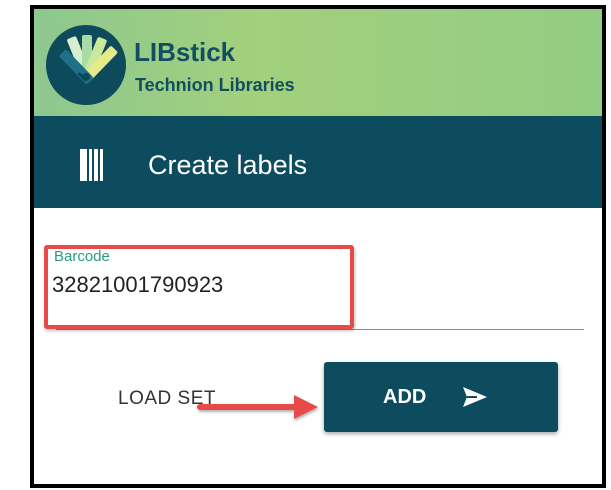  I want to click on page-title: Create labels, so click(228, 165).